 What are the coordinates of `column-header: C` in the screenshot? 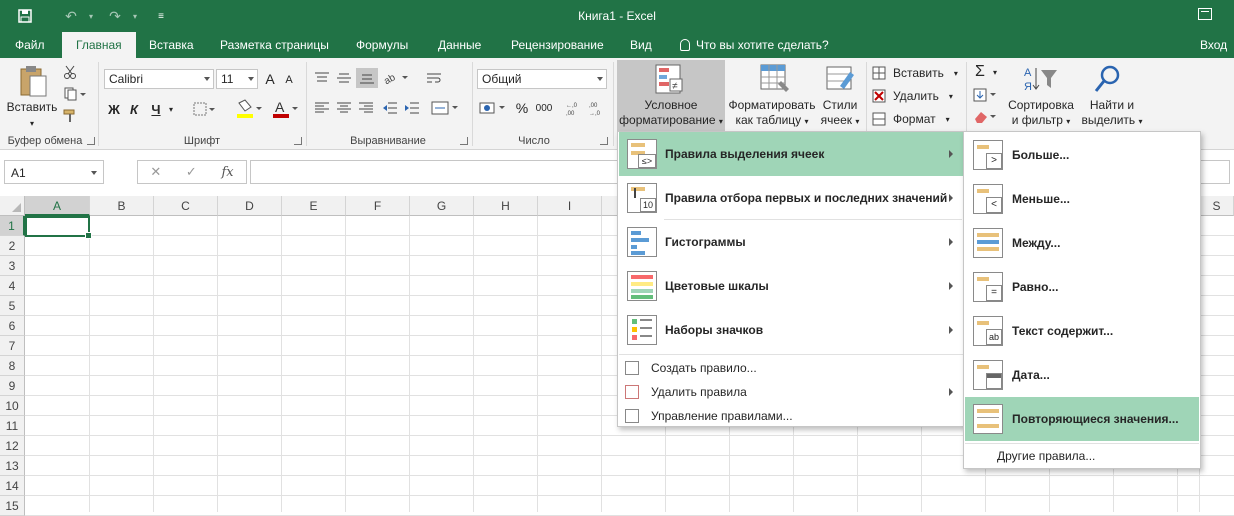 It's located at (186, 206).